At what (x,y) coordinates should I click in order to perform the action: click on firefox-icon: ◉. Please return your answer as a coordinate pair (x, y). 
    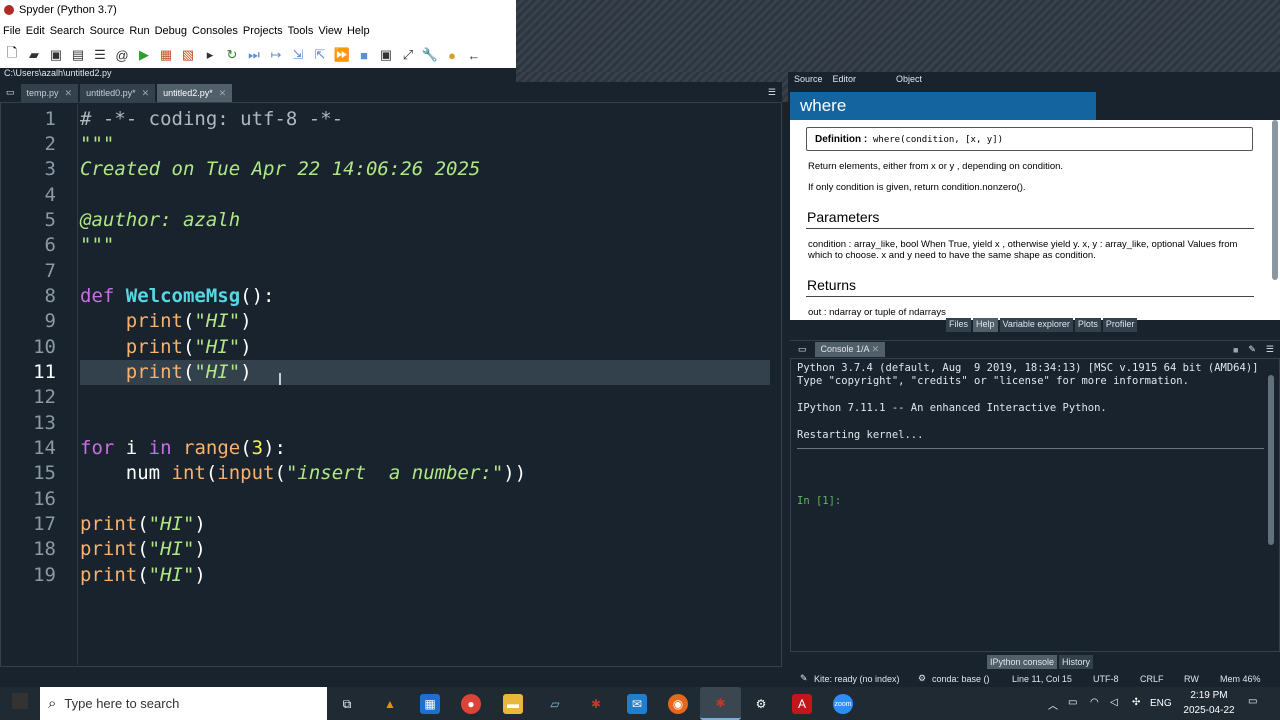
    Looking at the image, I should click on (678, 704).